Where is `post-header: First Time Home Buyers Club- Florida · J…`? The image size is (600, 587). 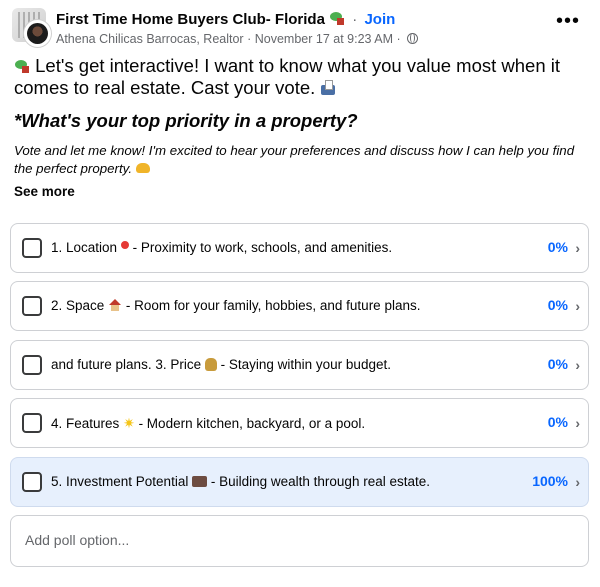
post-header: First Time Home Buyers Club- Florida · J… is located at coordinates (300, 30).